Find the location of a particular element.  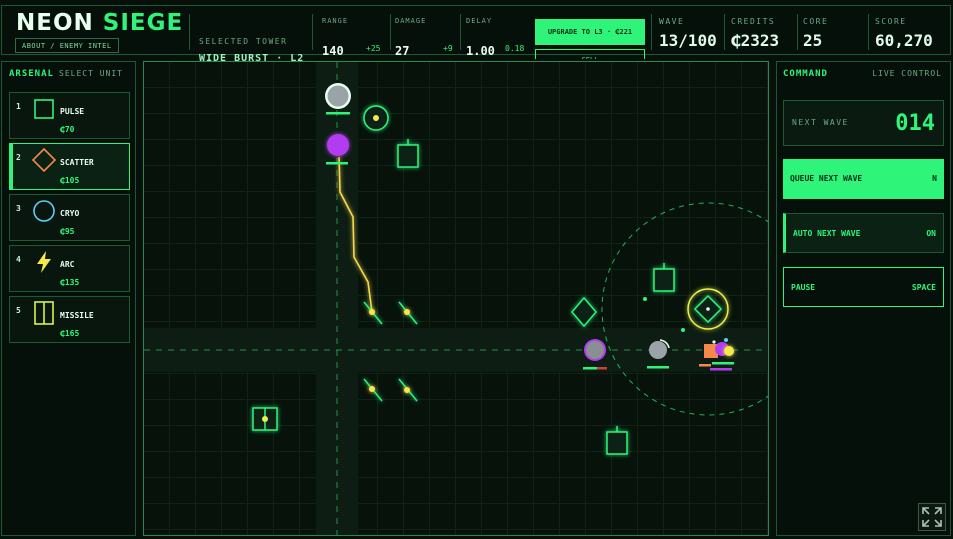

unit-hotkey: 3 is located at coordinates (18, 208).